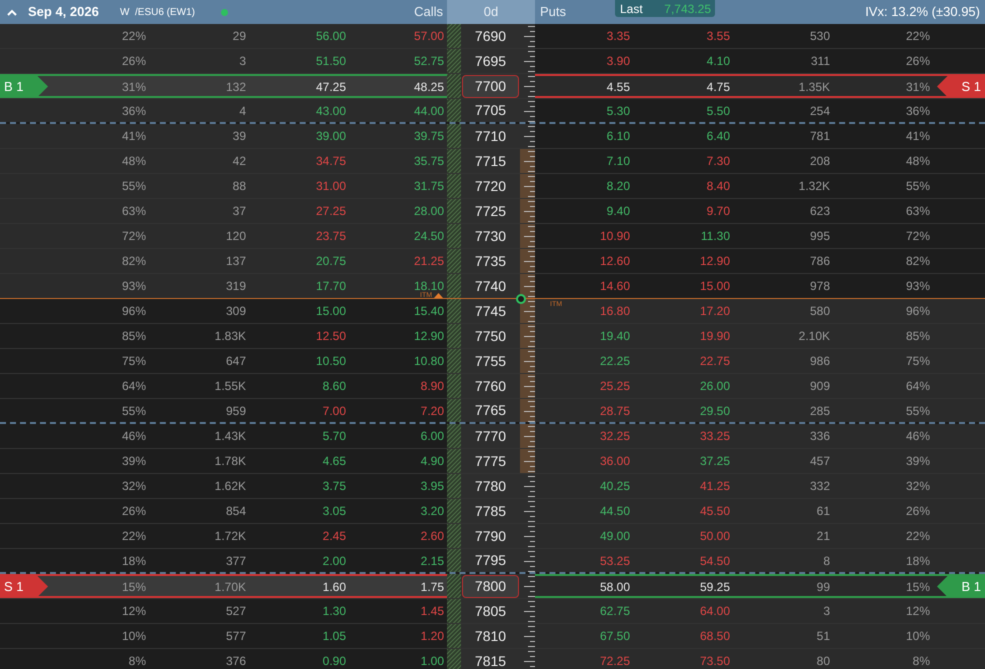 This screenshot has height=669, width=985. I want to click on volume: 254, so click(820, 111).